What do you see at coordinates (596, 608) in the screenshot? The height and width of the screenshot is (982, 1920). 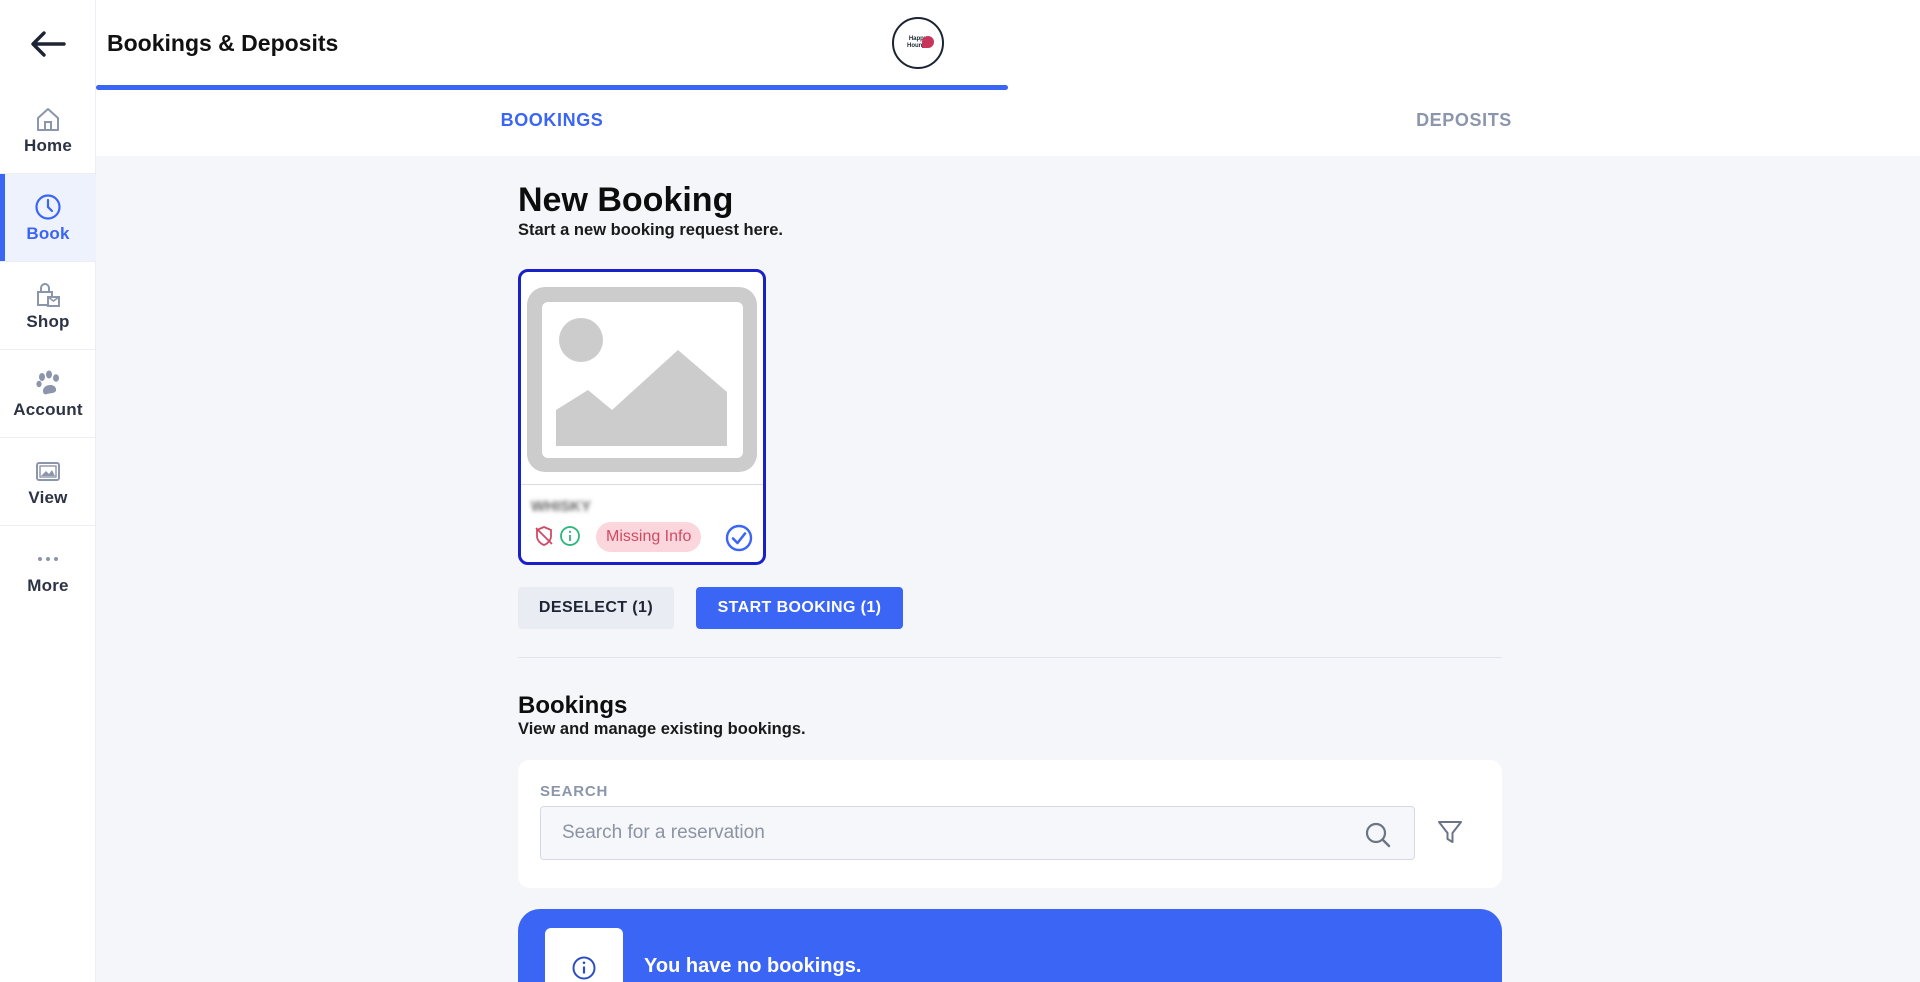 I see `deselect-button: DESELECT (1)` at bounding box center [596, 608].